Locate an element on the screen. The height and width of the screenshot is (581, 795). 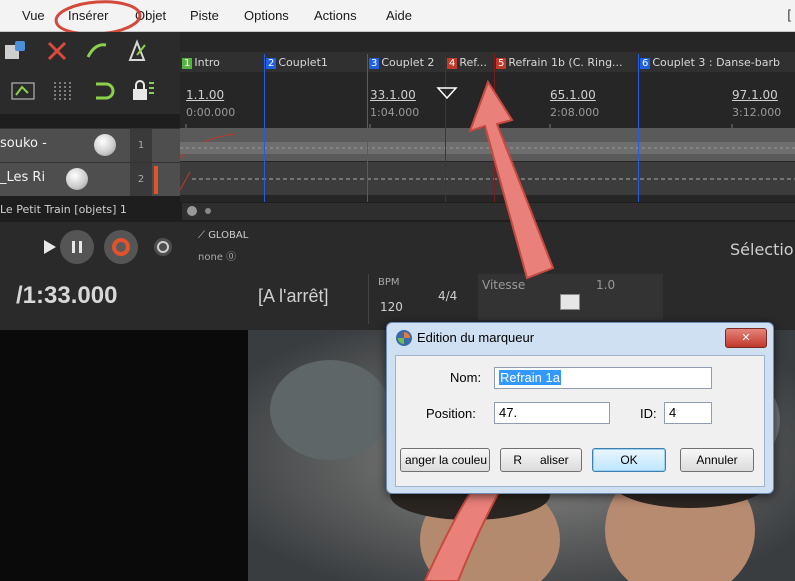
ruler-time-label: 0:00.000 is located at coordinates (211, 112).